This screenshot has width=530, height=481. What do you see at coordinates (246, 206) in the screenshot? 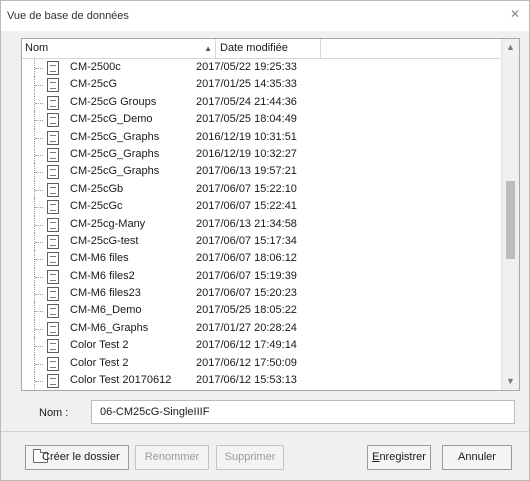
I see `item-date: 2017/06/07 15:22:41` at bounding box center [246, 206].